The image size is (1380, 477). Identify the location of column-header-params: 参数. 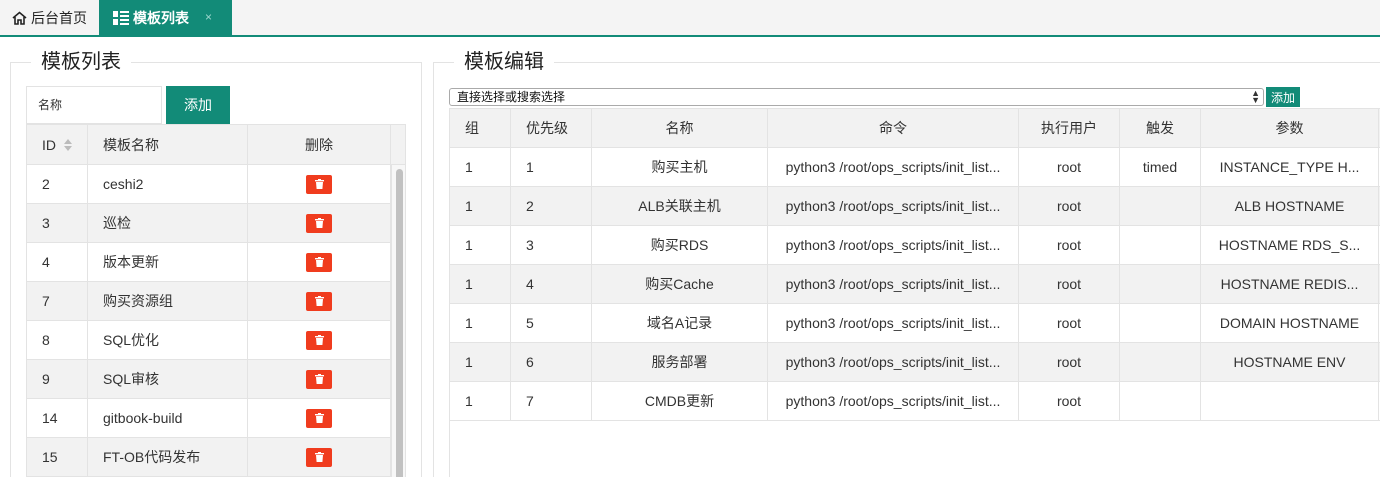
(1290, 128).